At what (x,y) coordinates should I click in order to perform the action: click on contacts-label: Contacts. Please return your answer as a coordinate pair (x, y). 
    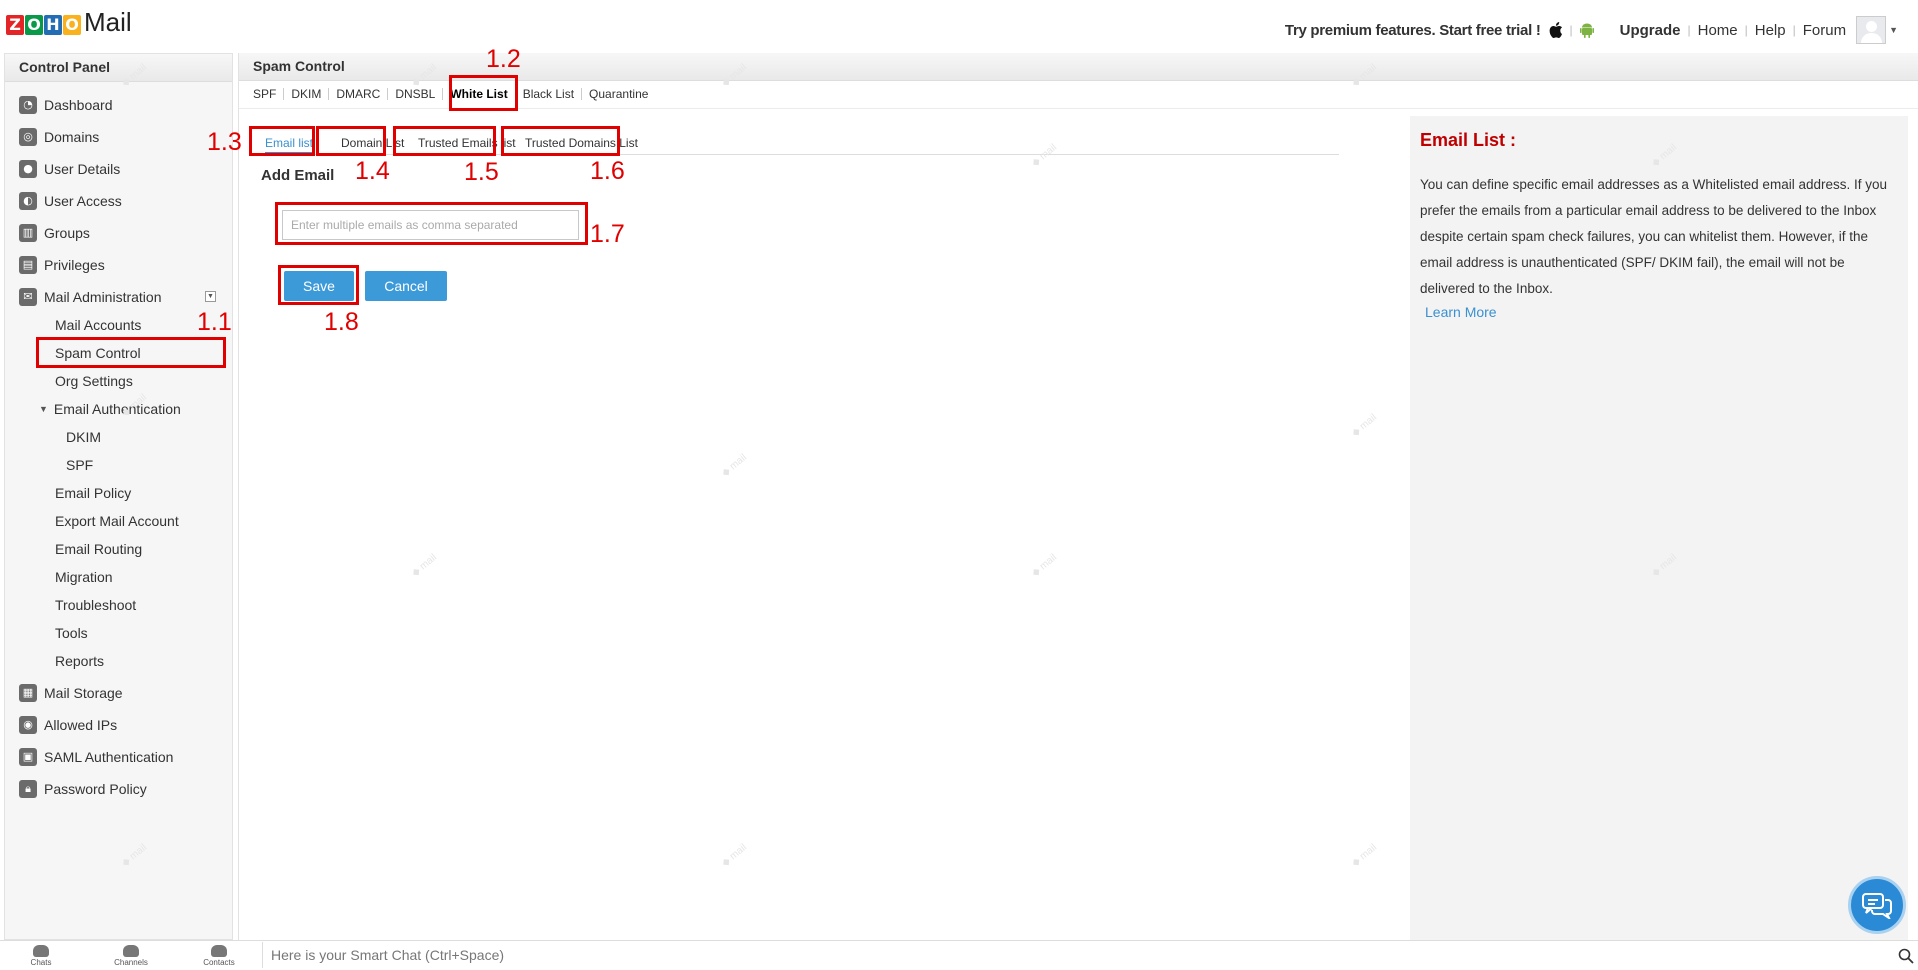
    Looking at the image, I should click on (219, 962).